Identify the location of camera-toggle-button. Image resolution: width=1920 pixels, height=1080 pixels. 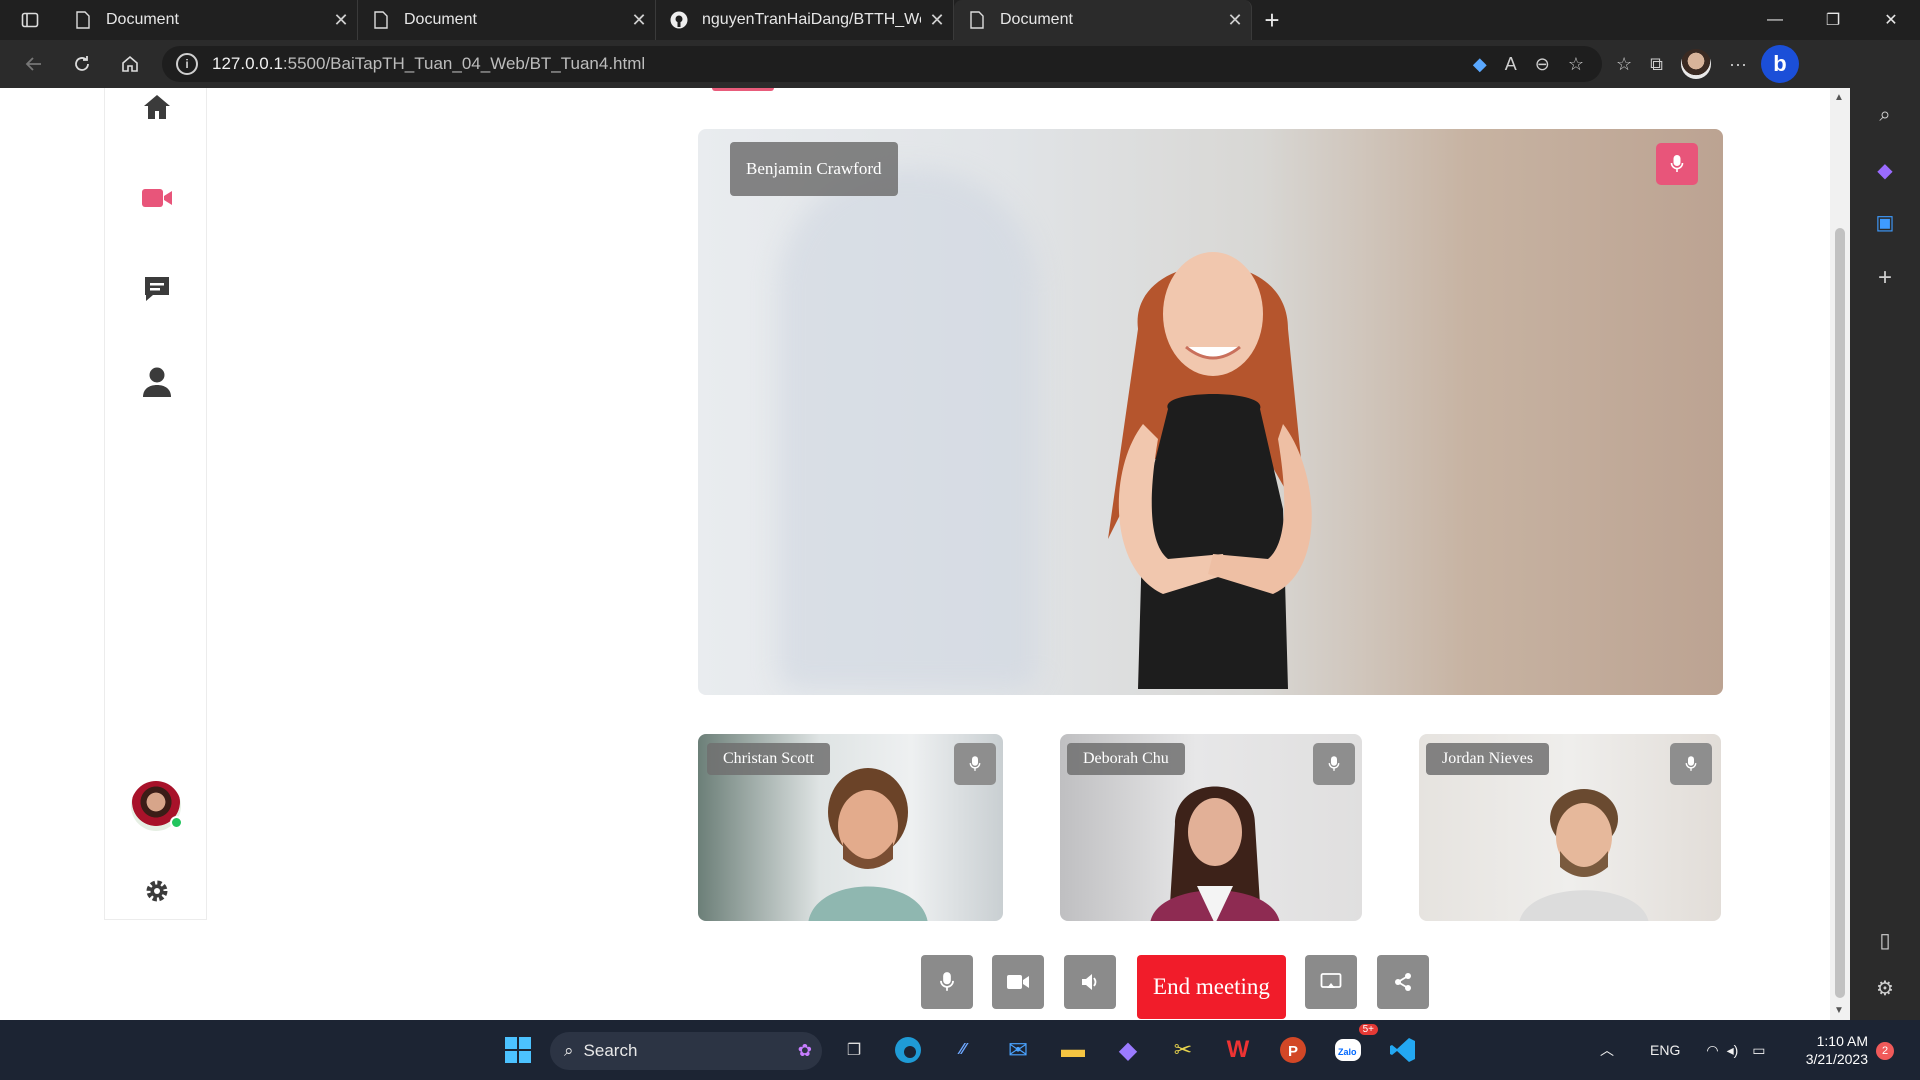
(1018, 982).